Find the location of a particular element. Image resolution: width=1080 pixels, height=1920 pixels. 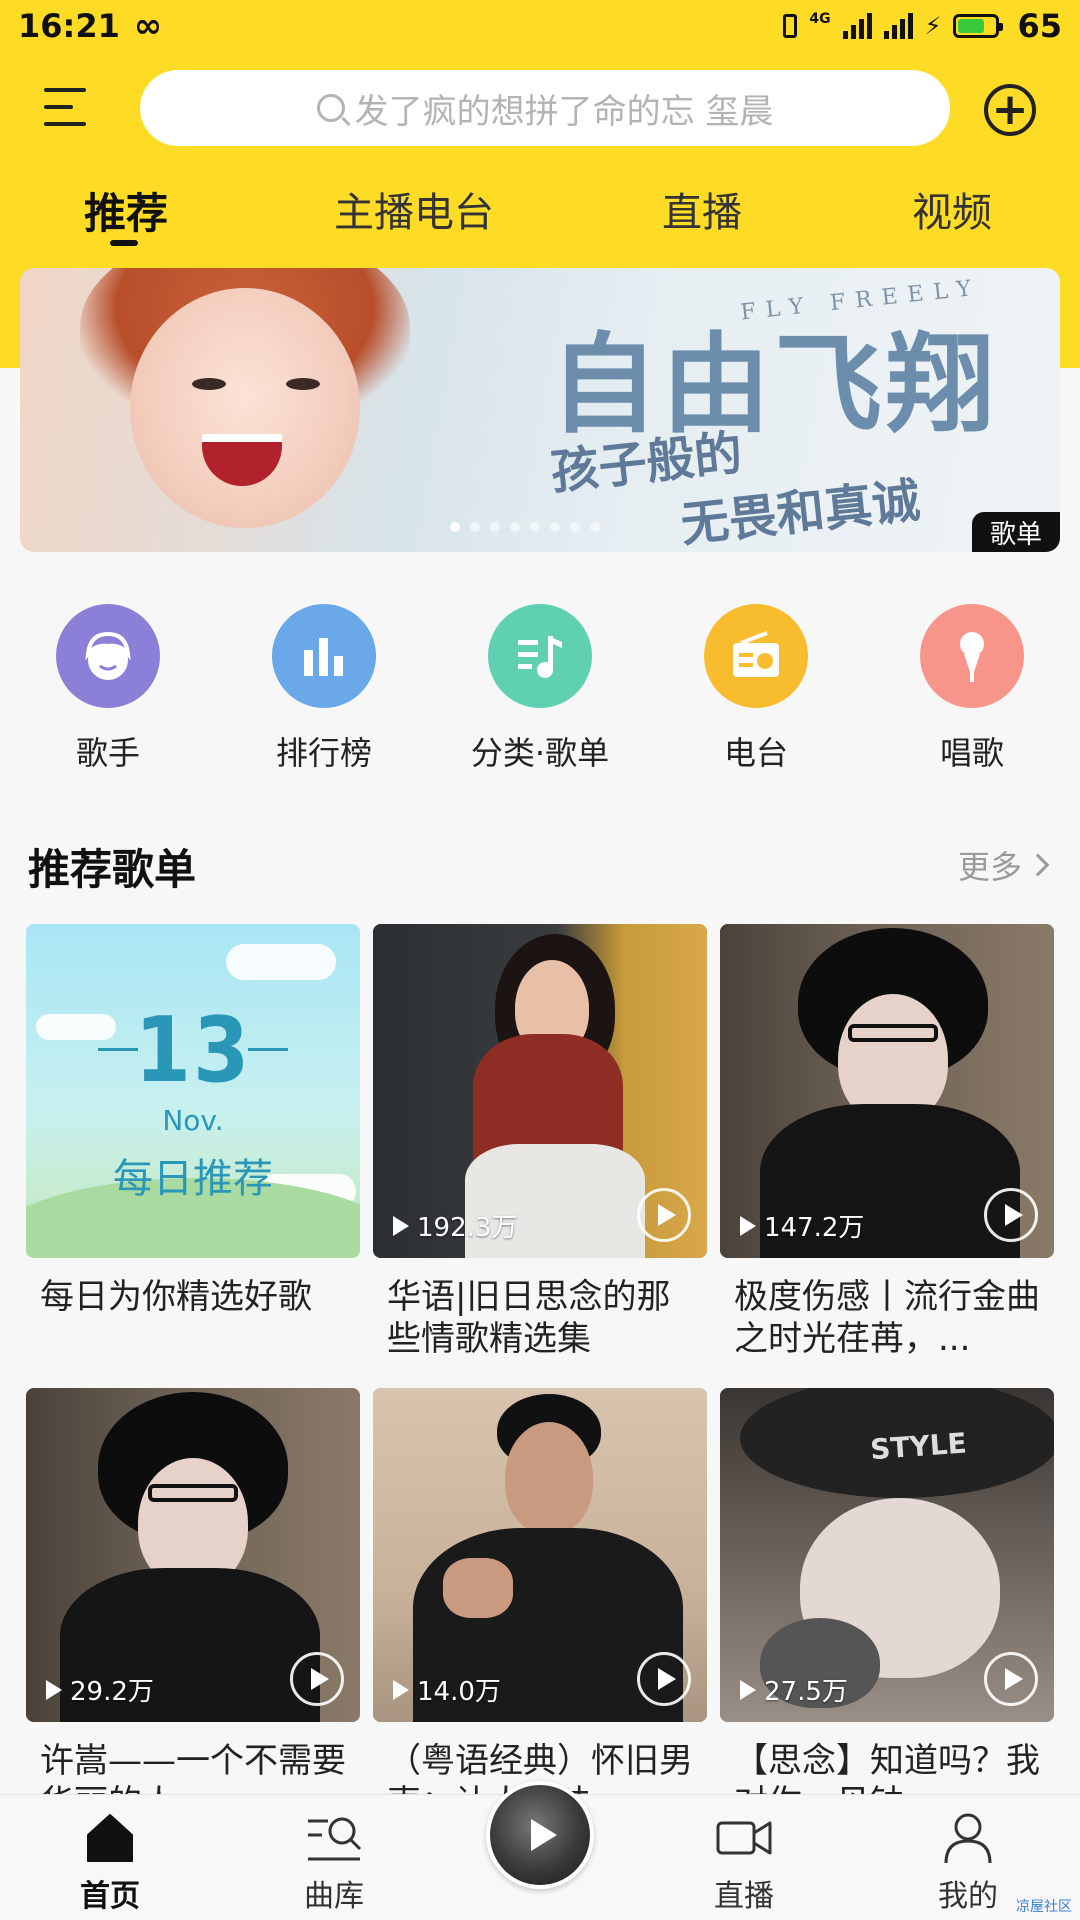

play-count-label: 147.2万 is located at coordinates (814, 1228).